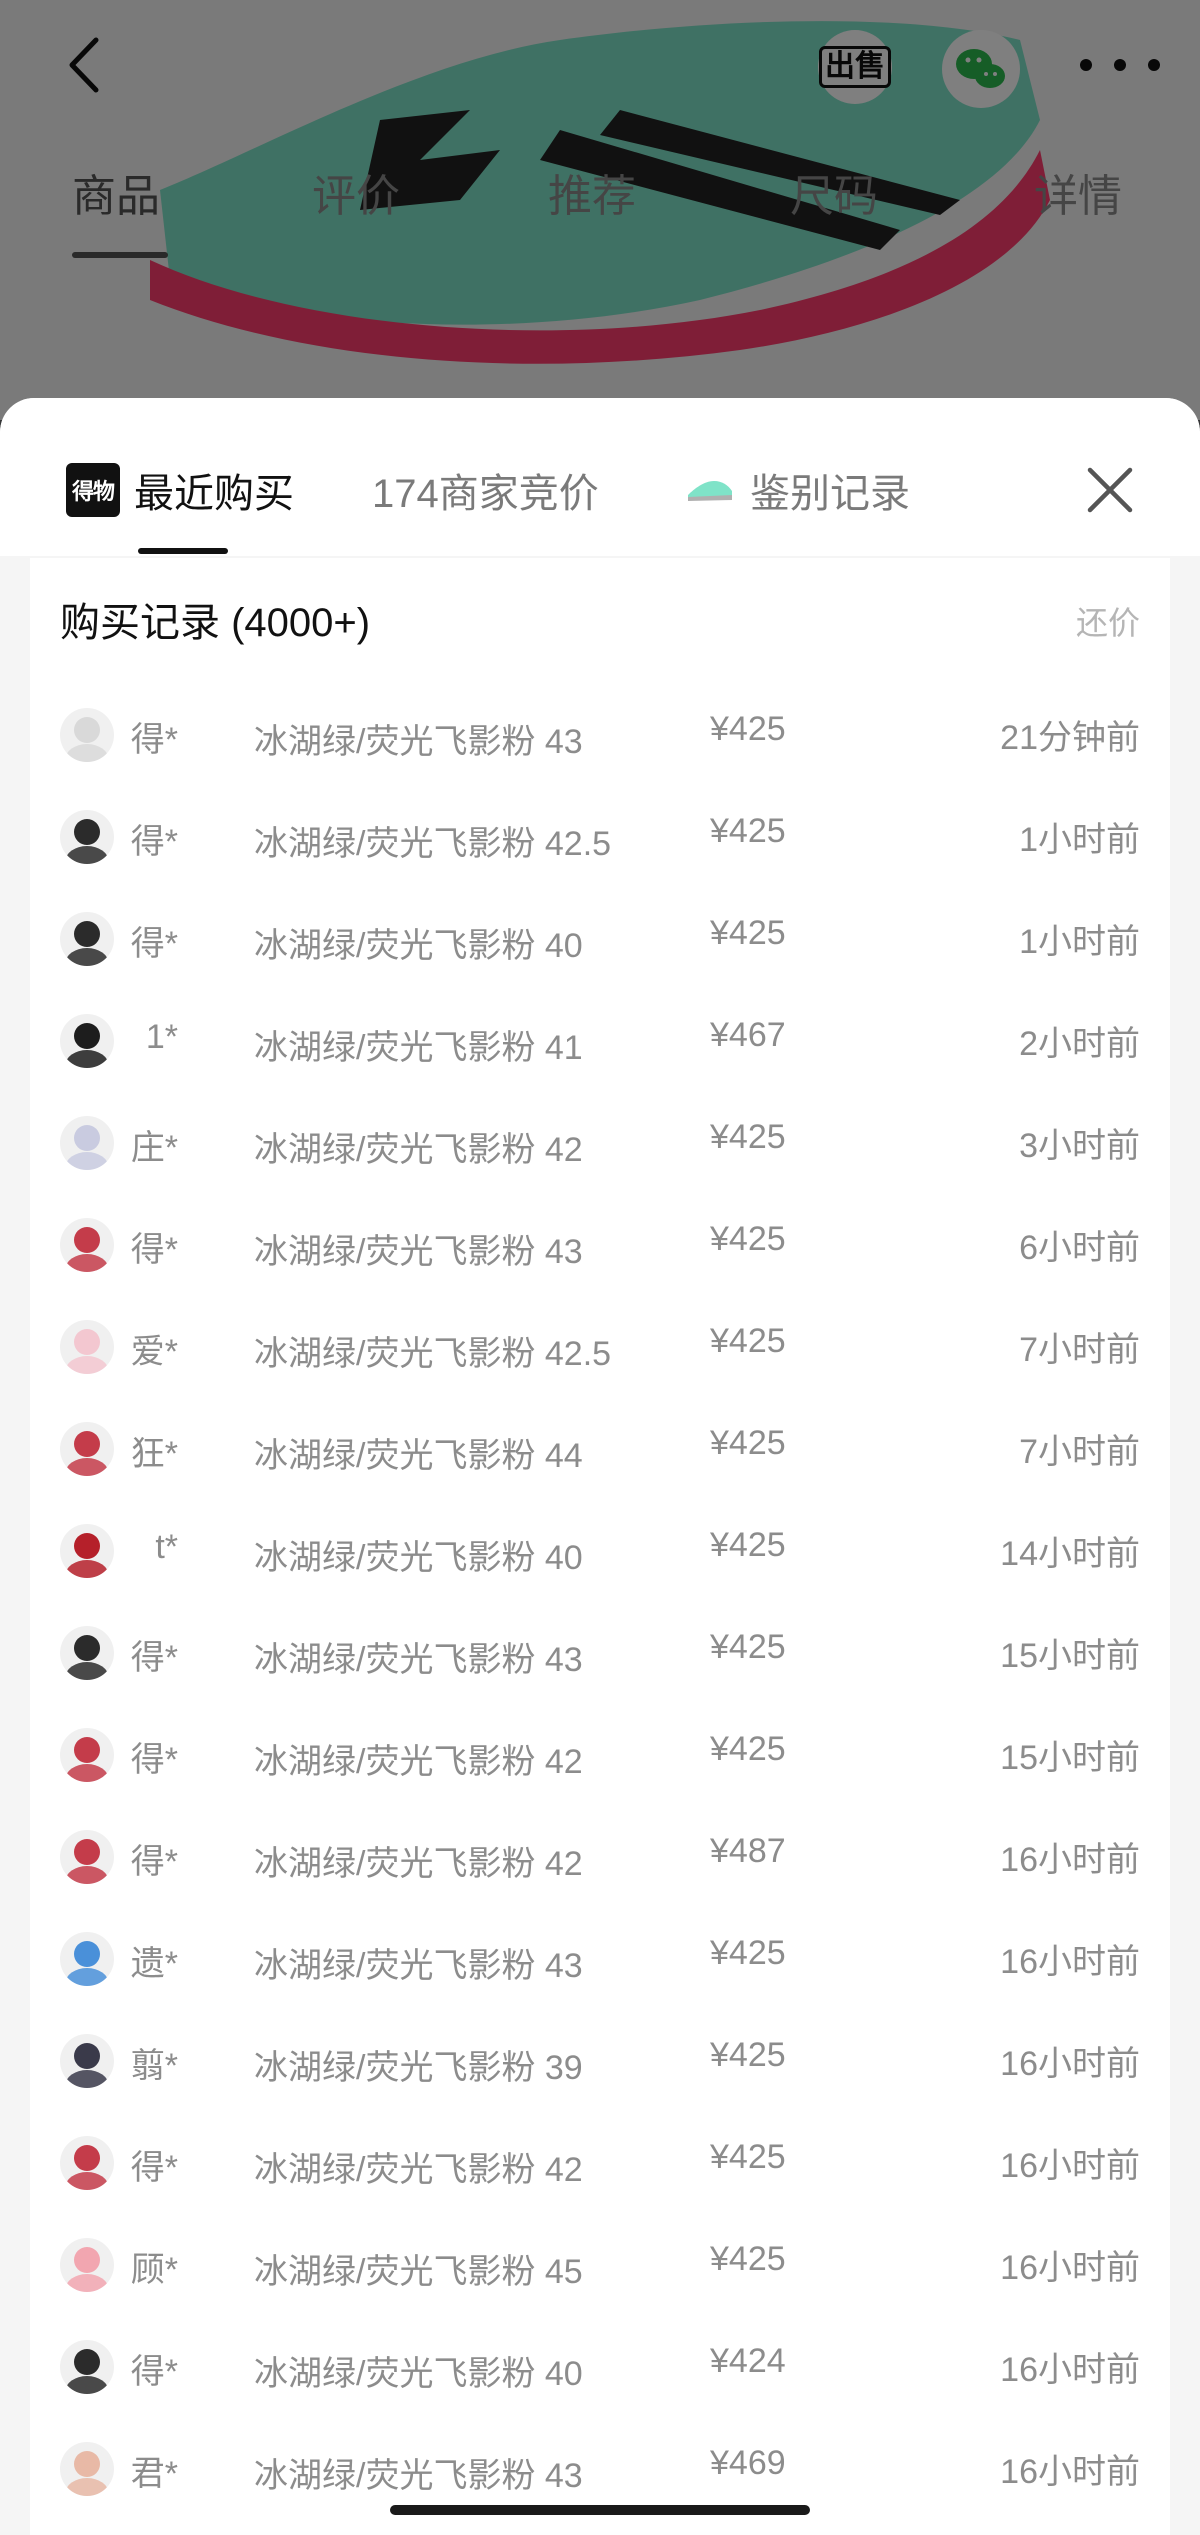 The height and width of the screenshot is (2535, 1200). I want to click on purchase-record-row: 得* 冰湖绿/荧光飞影粉 42 ¥425 15小时前, so click(600, 1757).